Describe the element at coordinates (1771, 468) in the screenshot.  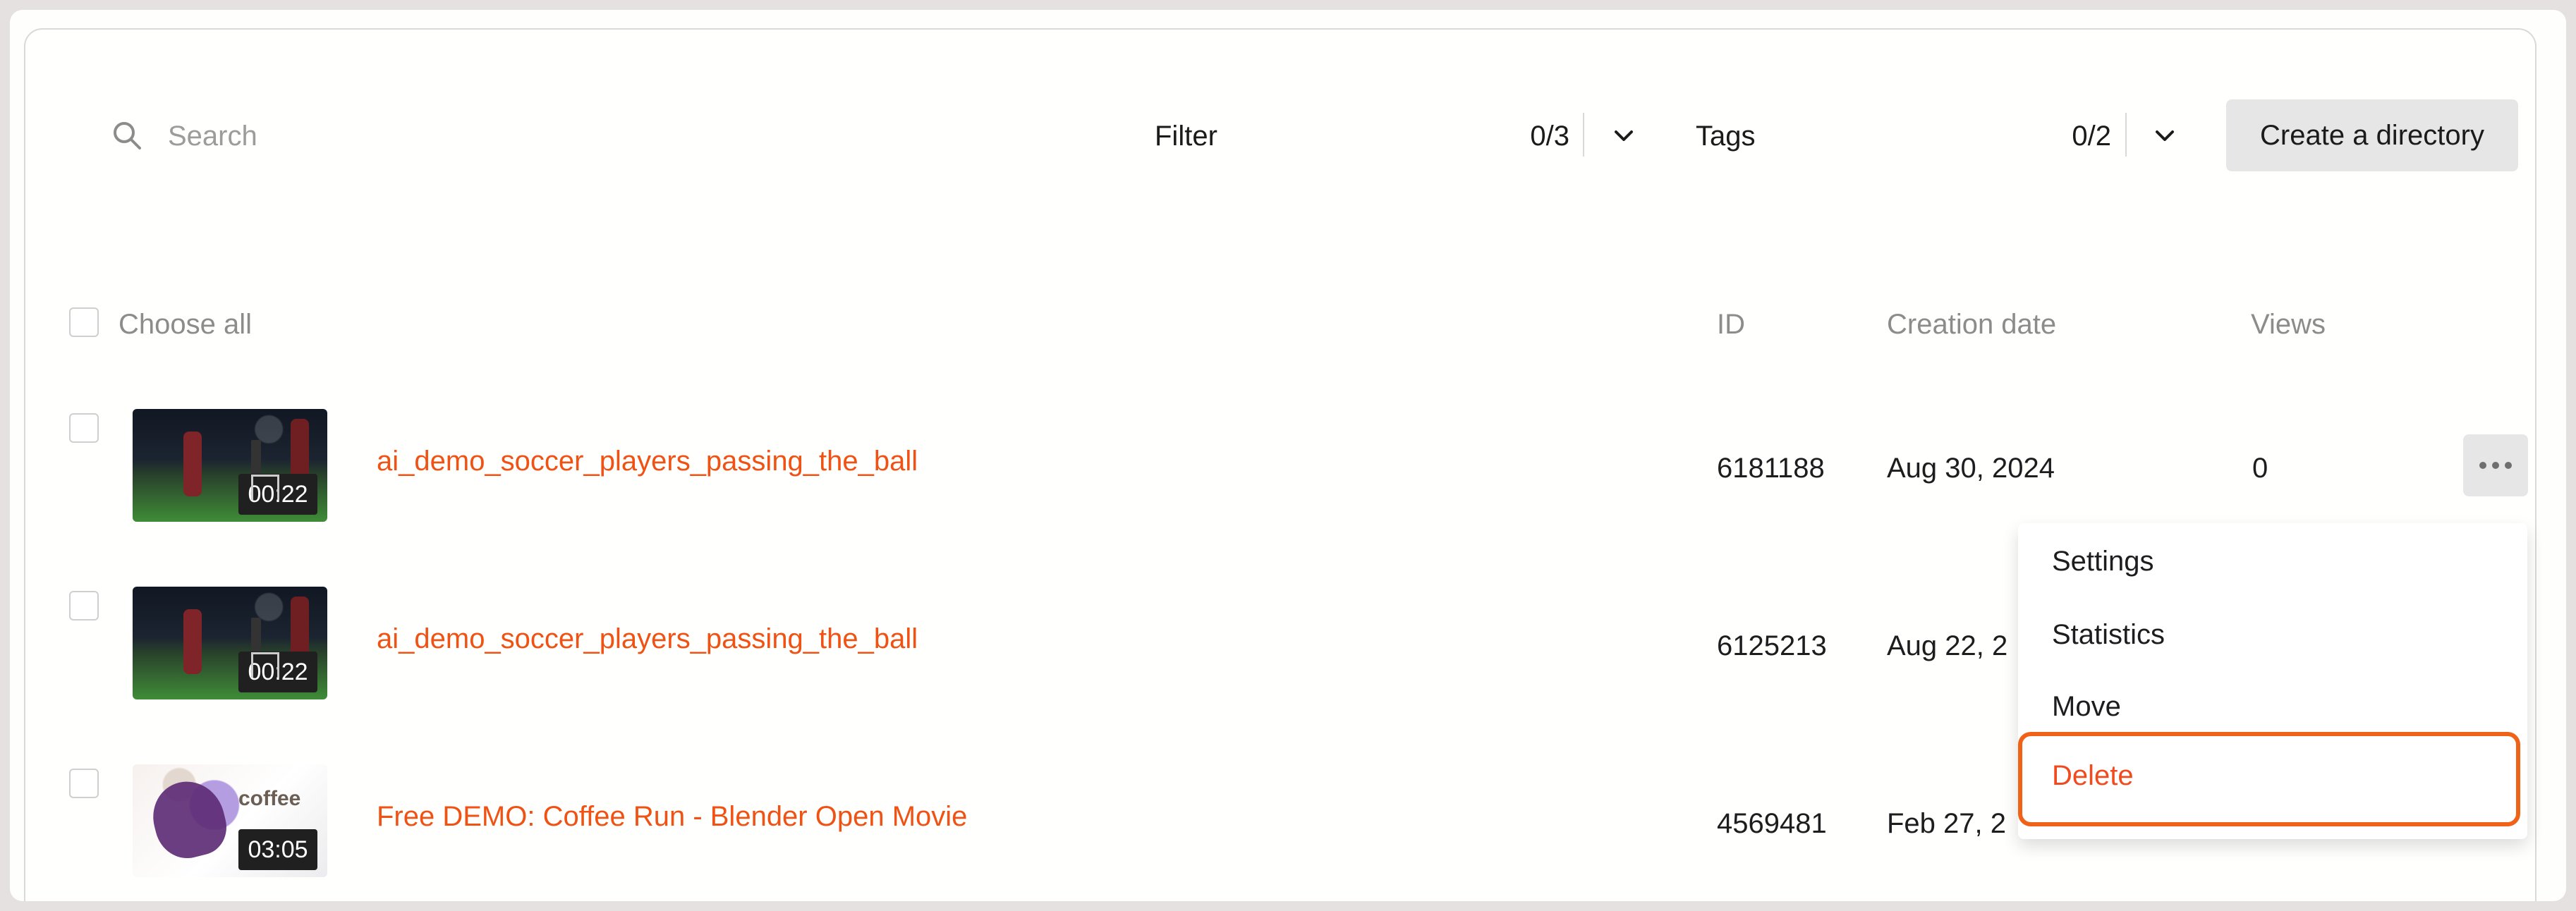
I see `video-id: 6181188` at that location.